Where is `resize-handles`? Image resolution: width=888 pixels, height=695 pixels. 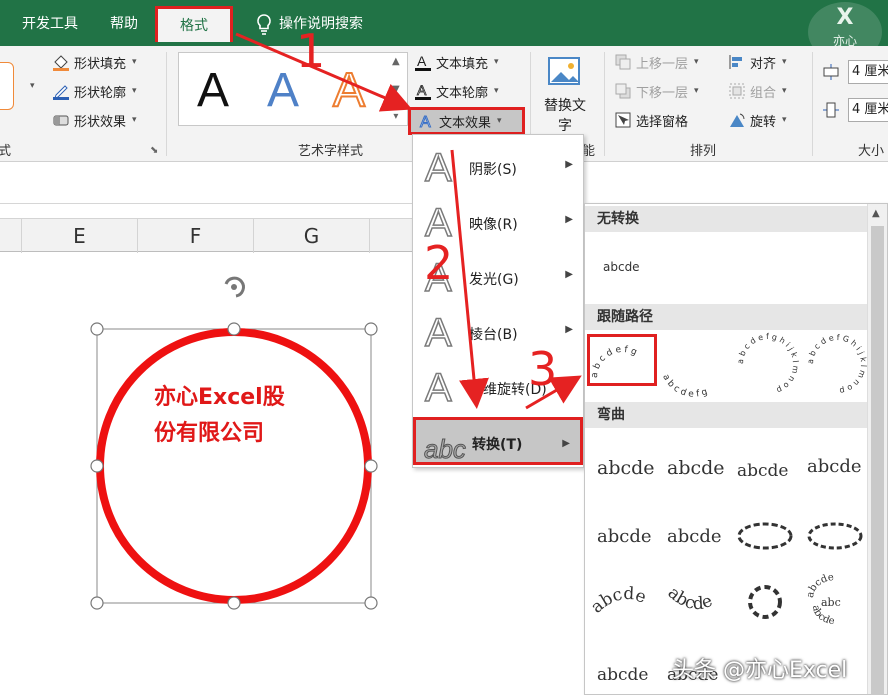
resize-handles is located at coordinates (234, 466).